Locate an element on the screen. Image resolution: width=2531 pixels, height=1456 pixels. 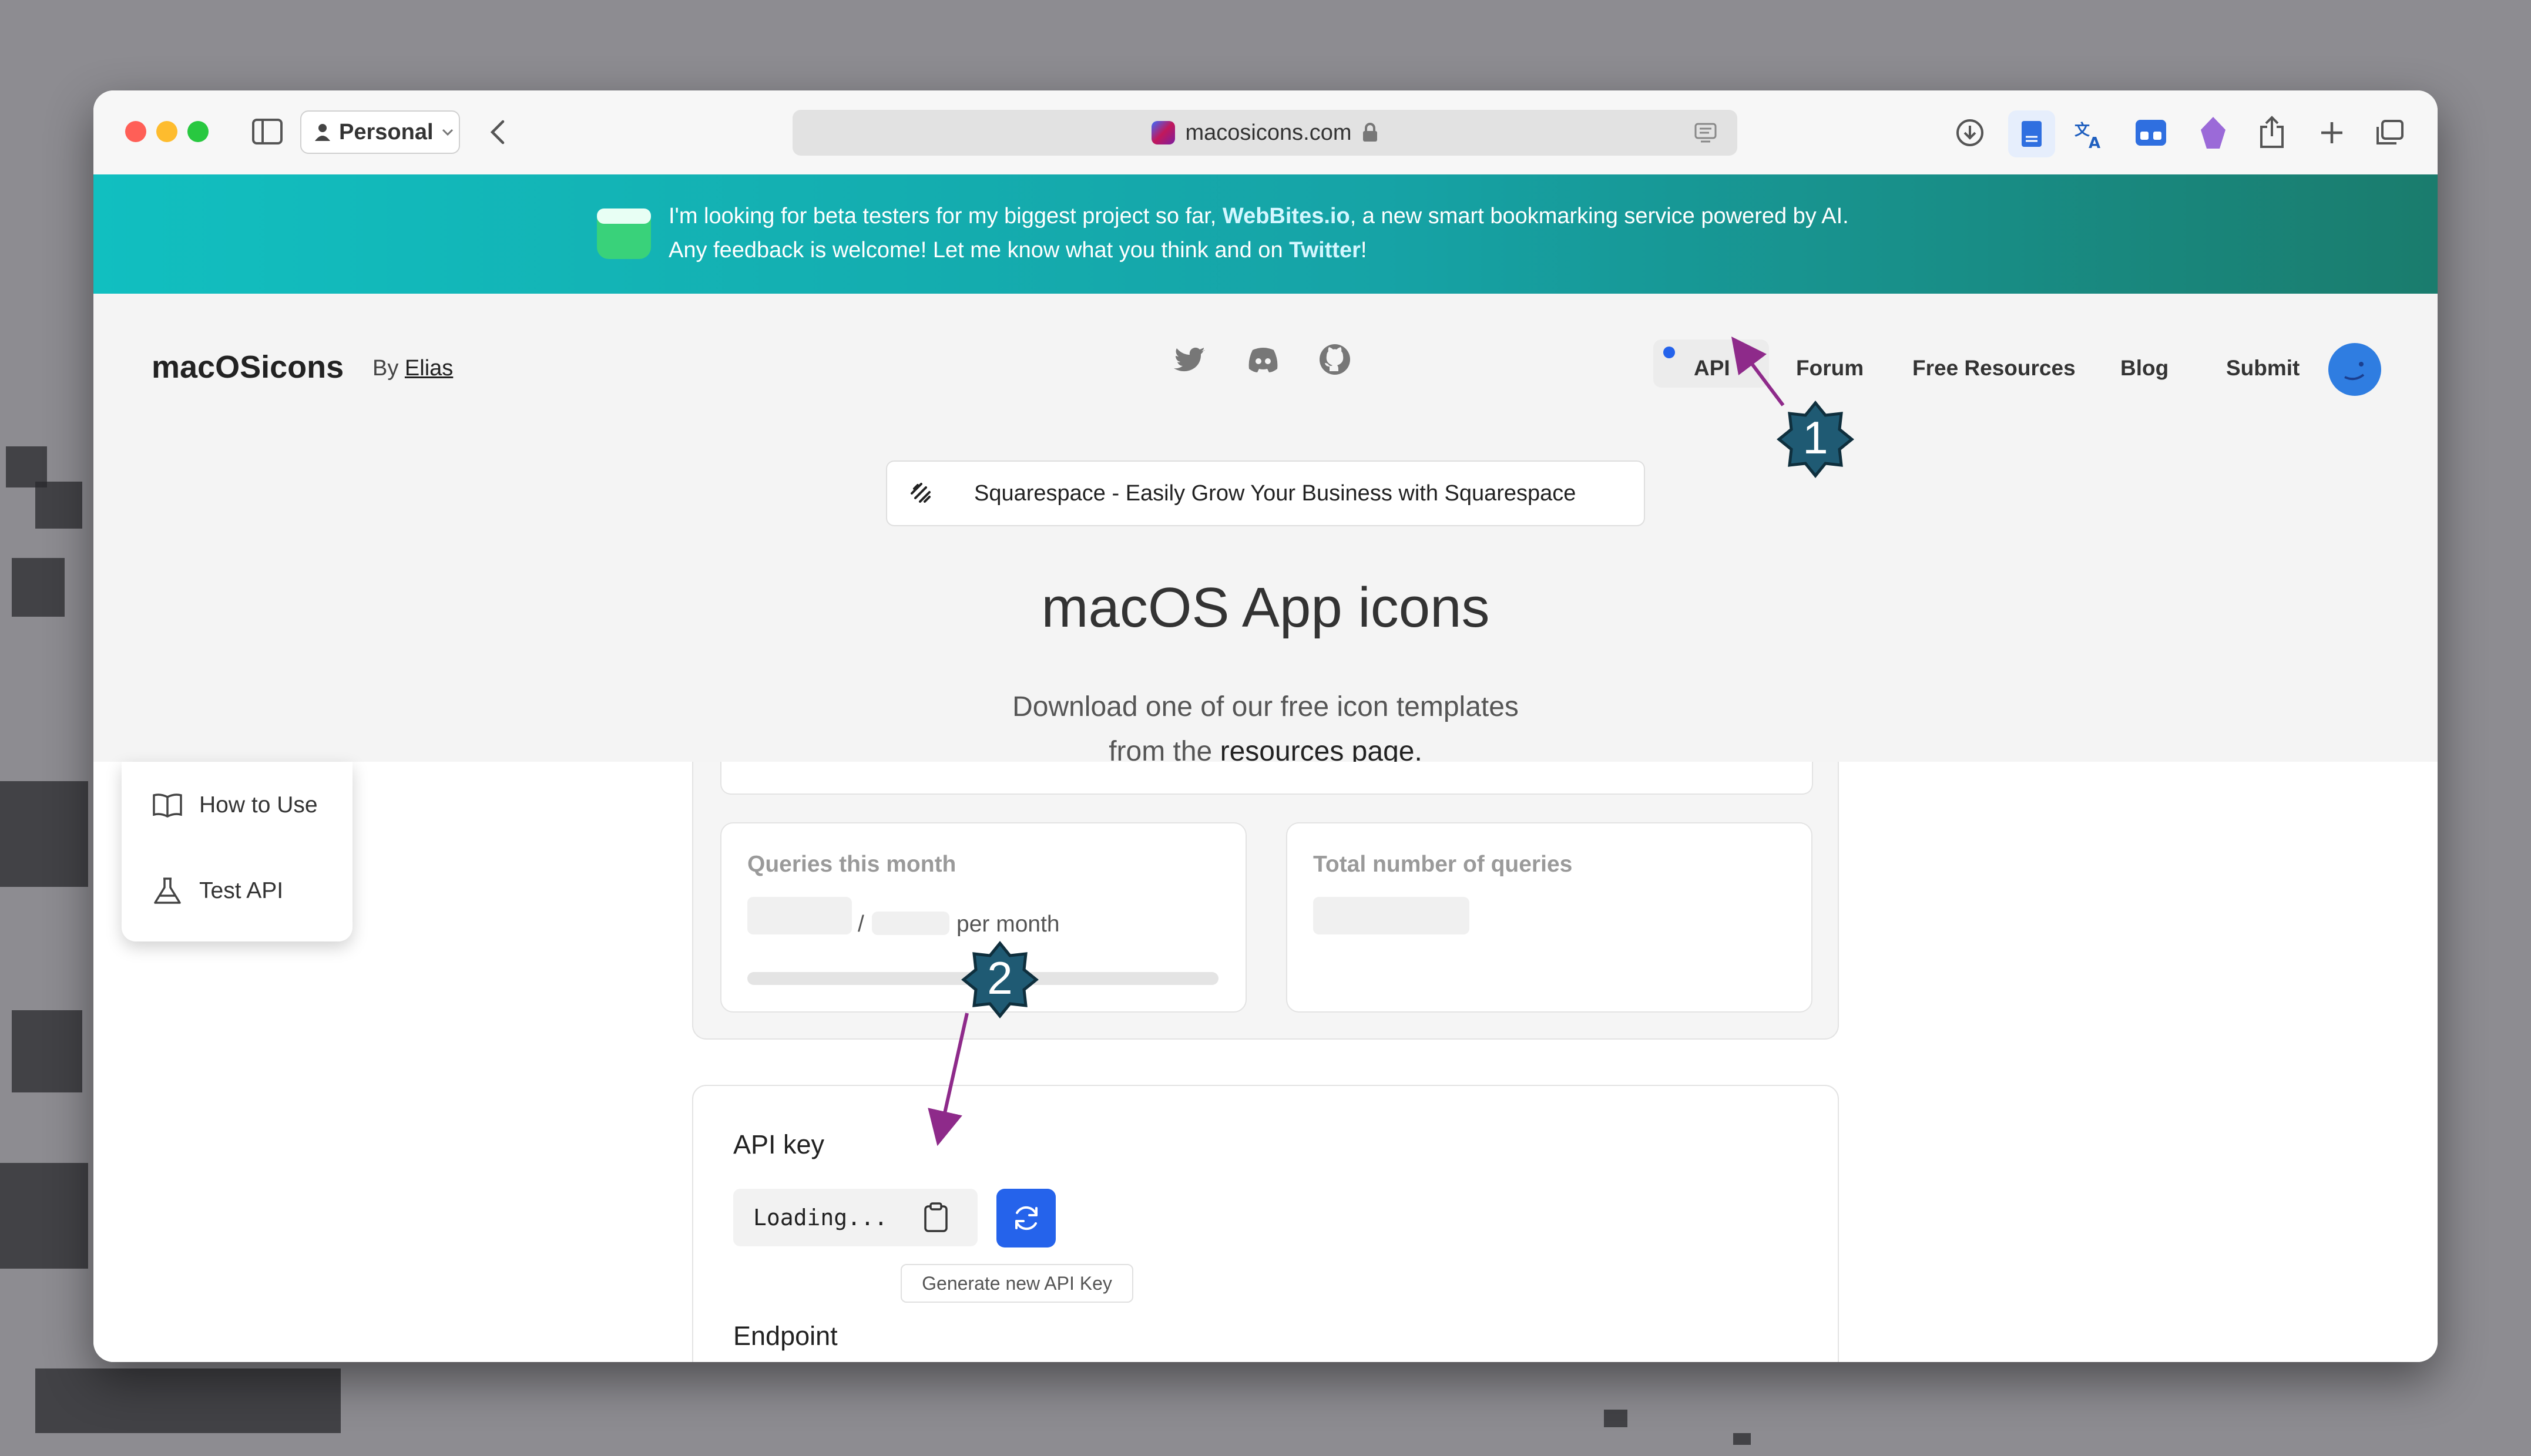
sidebar-item-test-api: Test API is located at coordinates (217, 891).